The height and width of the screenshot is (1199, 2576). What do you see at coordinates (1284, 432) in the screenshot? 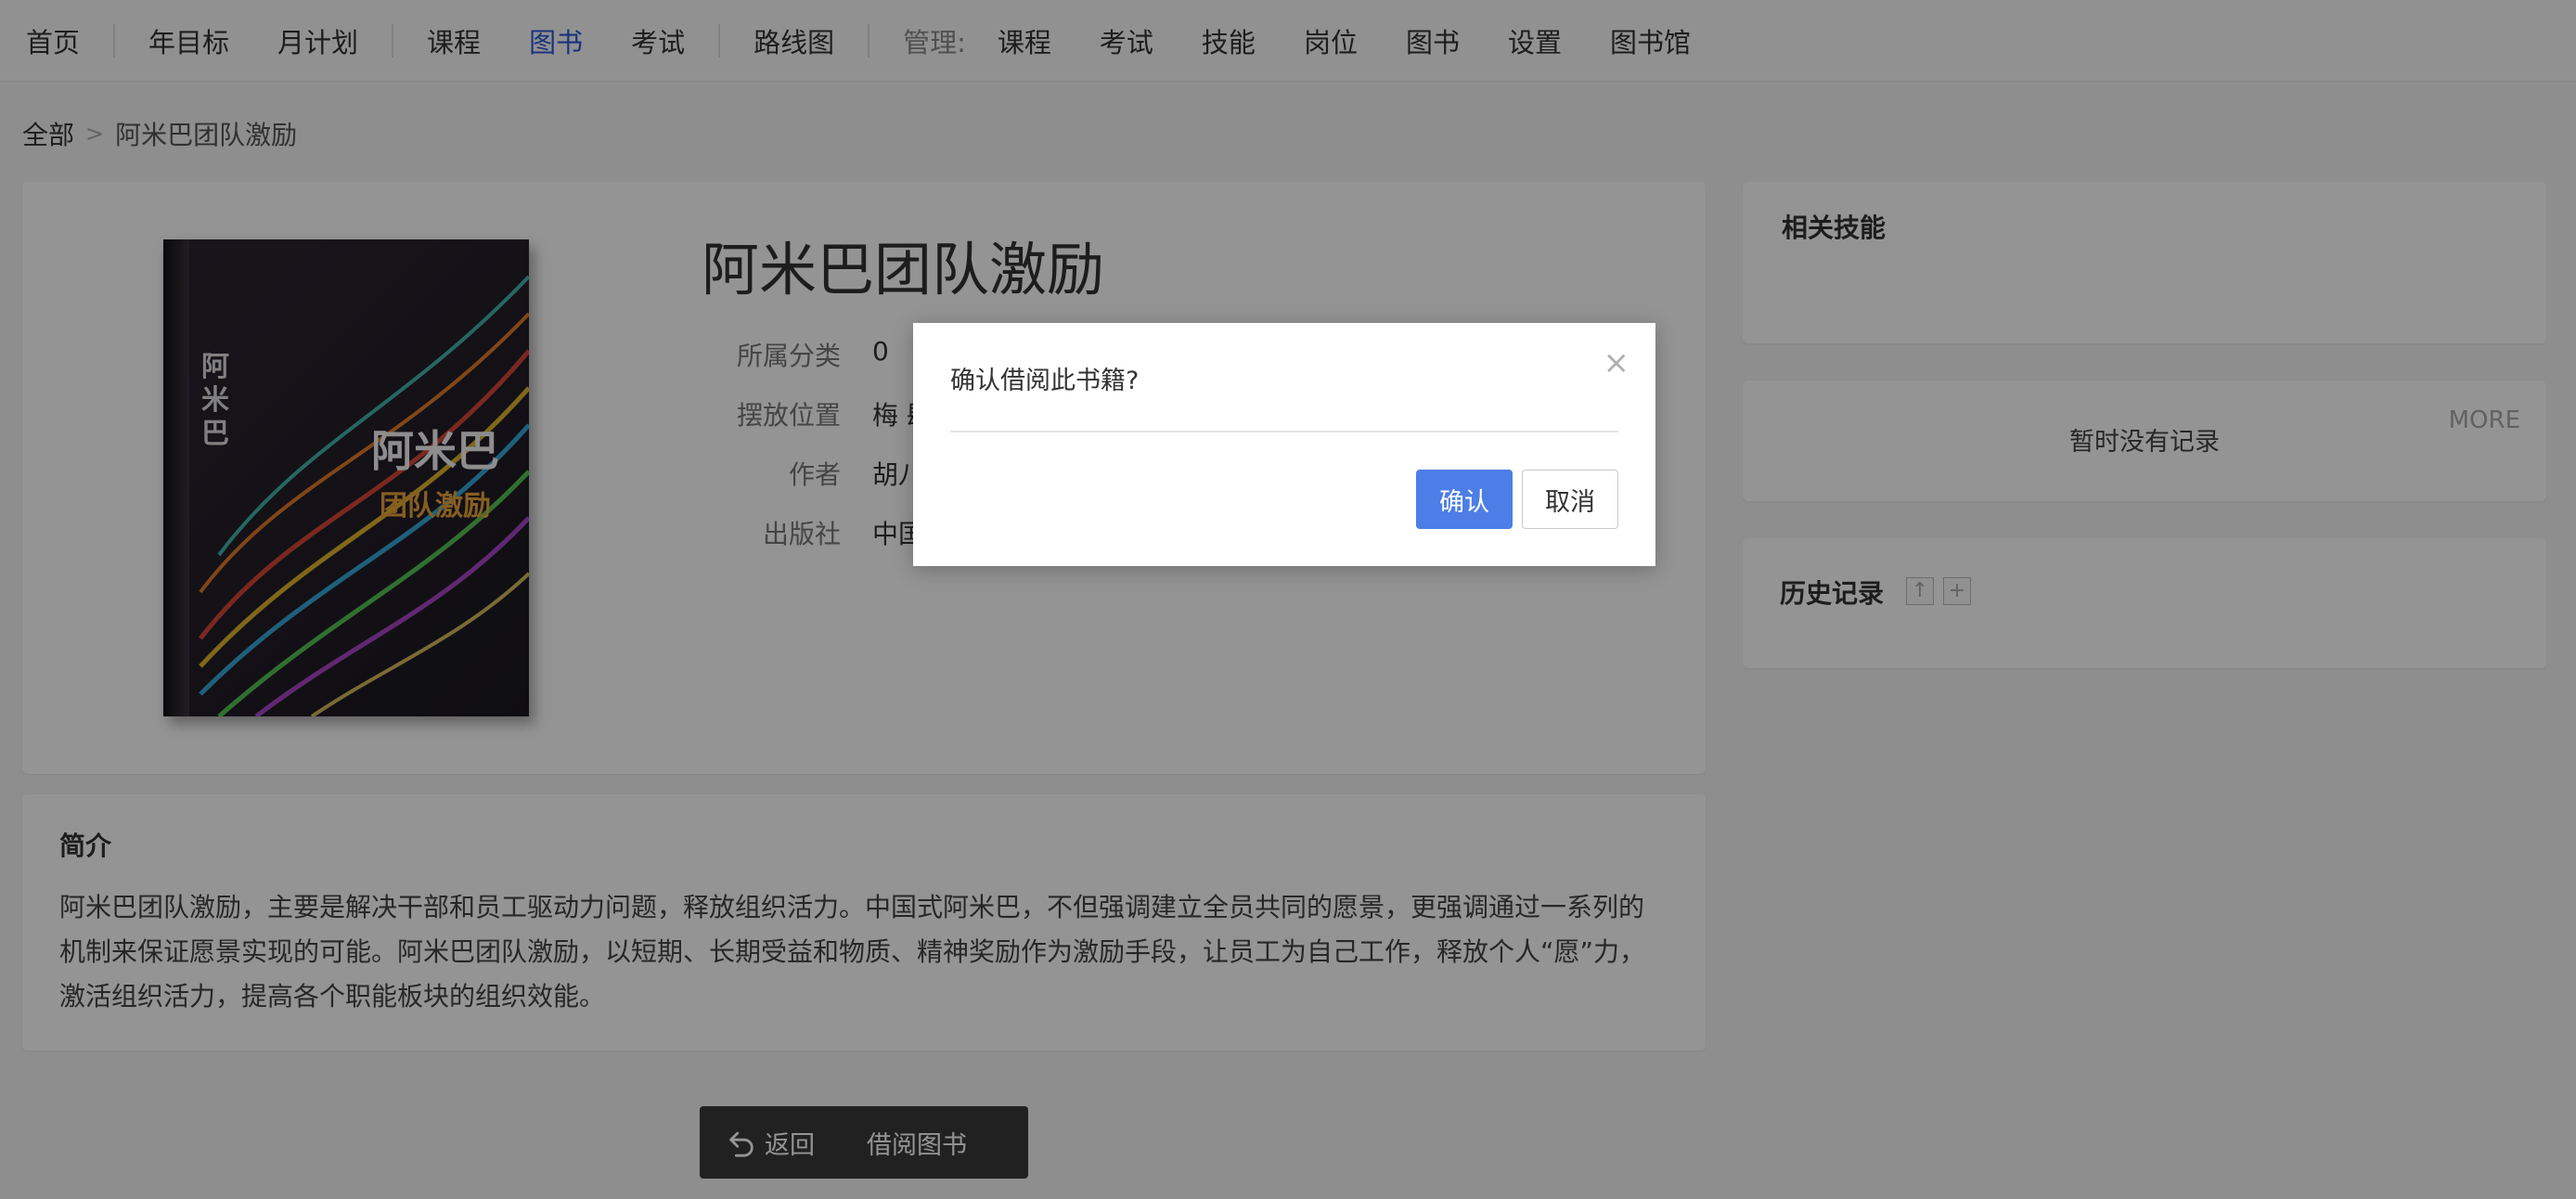
I see `dialog-divider` at bounding box center [1284, 432].